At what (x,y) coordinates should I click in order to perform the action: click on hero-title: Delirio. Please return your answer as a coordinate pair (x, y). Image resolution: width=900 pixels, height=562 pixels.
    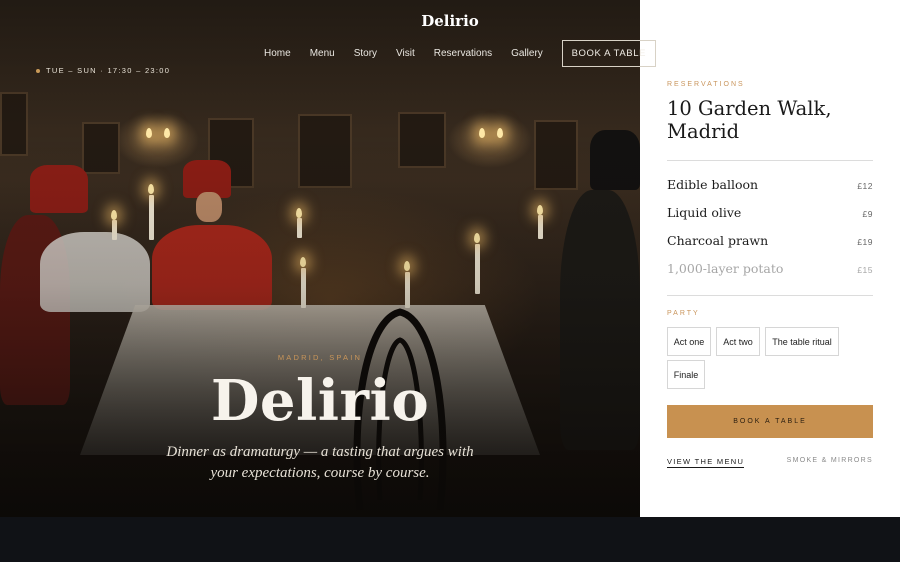
    Looking at the image, I should click on (320, 401).